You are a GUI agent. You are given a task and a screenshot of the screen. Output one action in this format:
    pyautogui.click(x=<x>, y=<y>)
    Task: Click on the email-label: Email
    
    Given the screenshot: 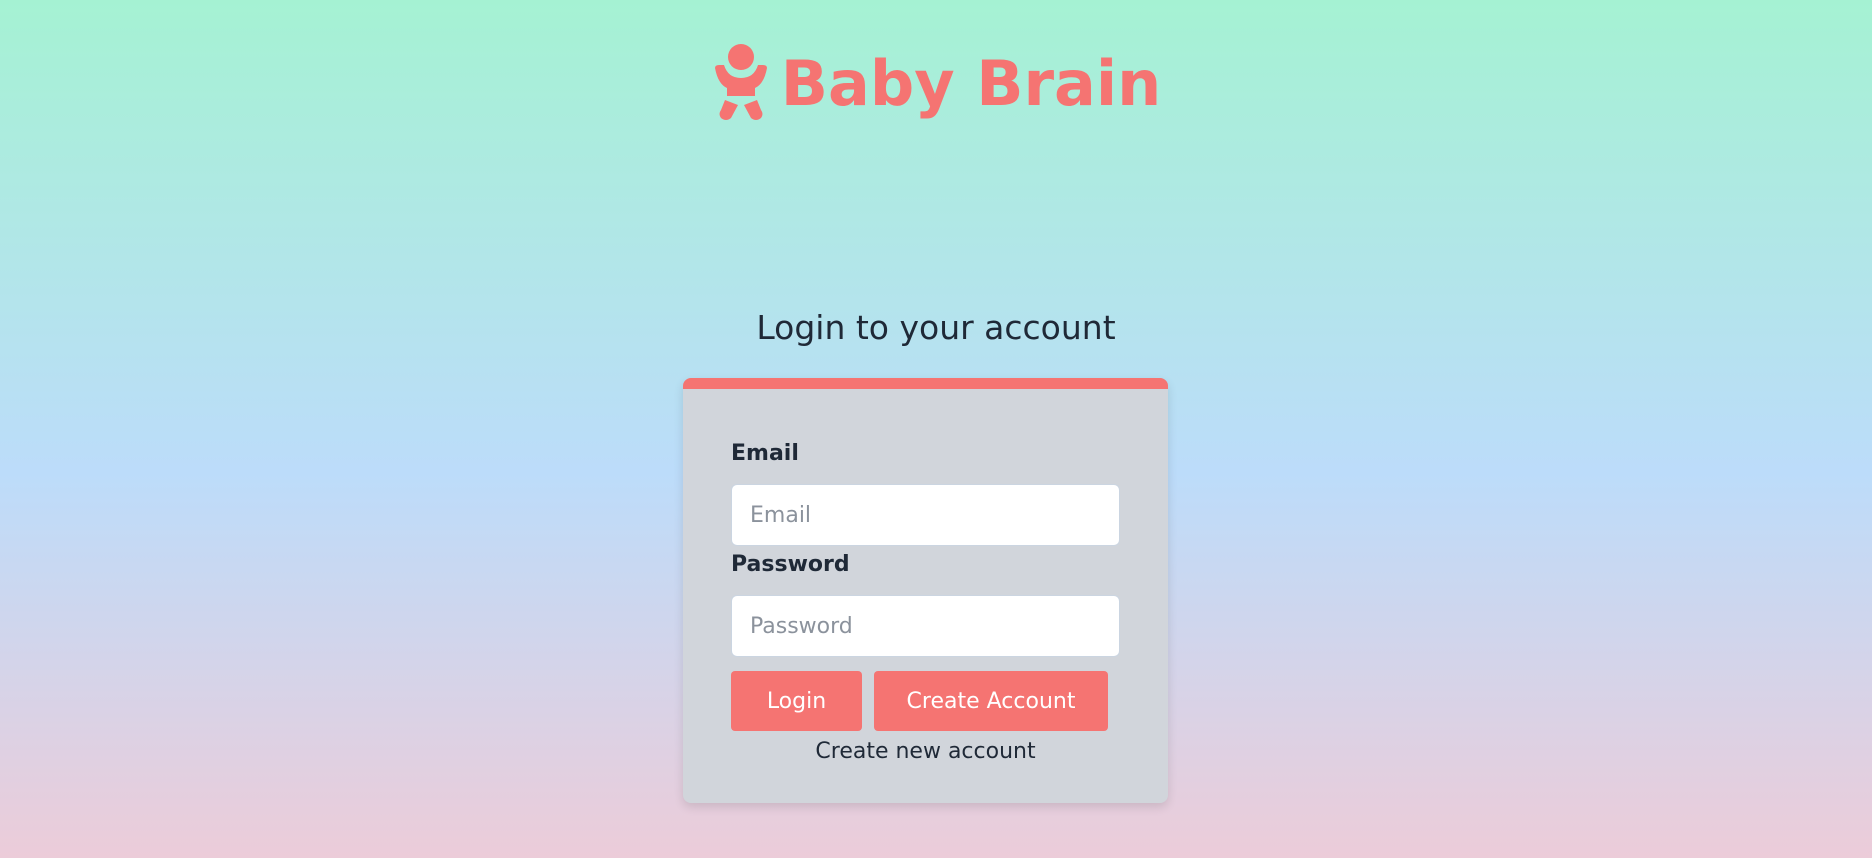 What is the action you would take?
    pyautogui.click(x=765, y=453)
    